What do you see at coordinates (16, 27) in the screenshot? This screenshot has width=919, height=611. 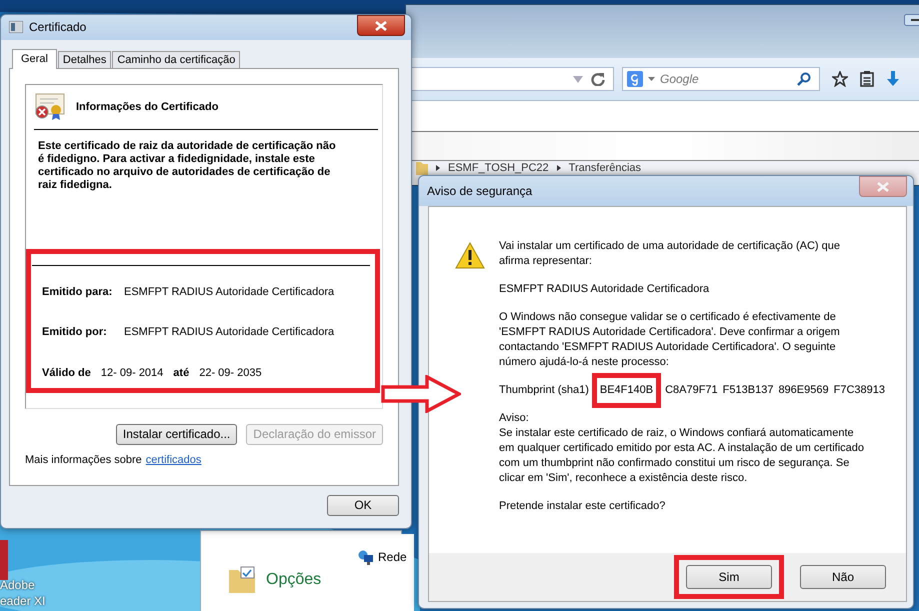 I see `certificate-window-icon` at bounding box center [16, 27].